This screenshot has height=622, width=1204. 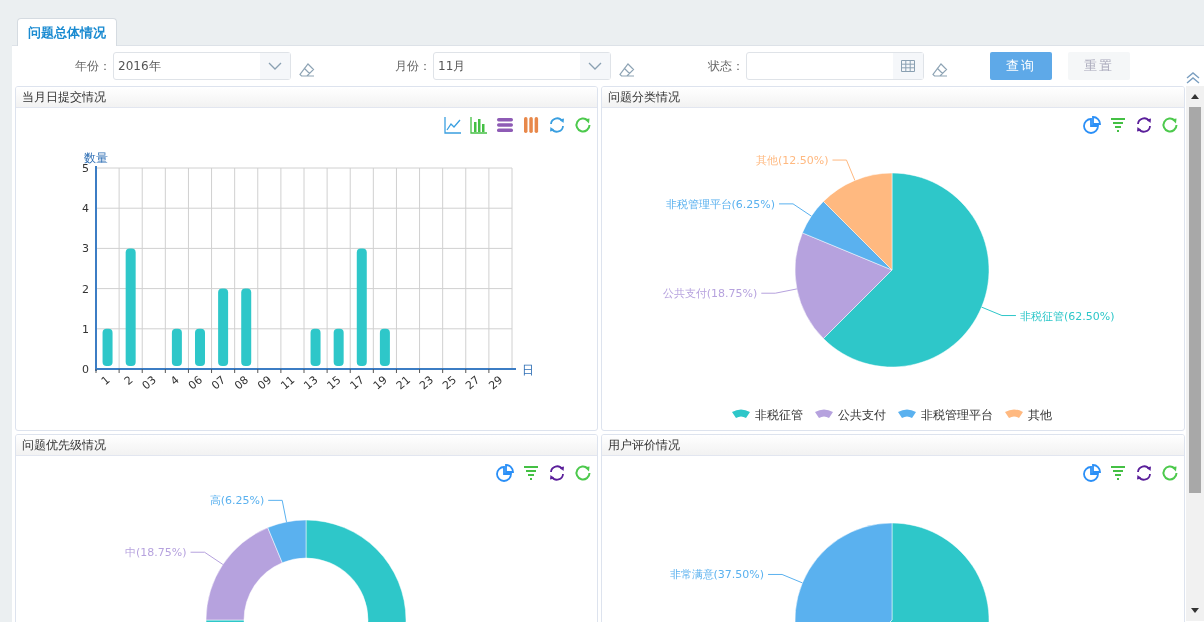 I want to click on data-label: 高(6.25%), so click(x=237, y=501).